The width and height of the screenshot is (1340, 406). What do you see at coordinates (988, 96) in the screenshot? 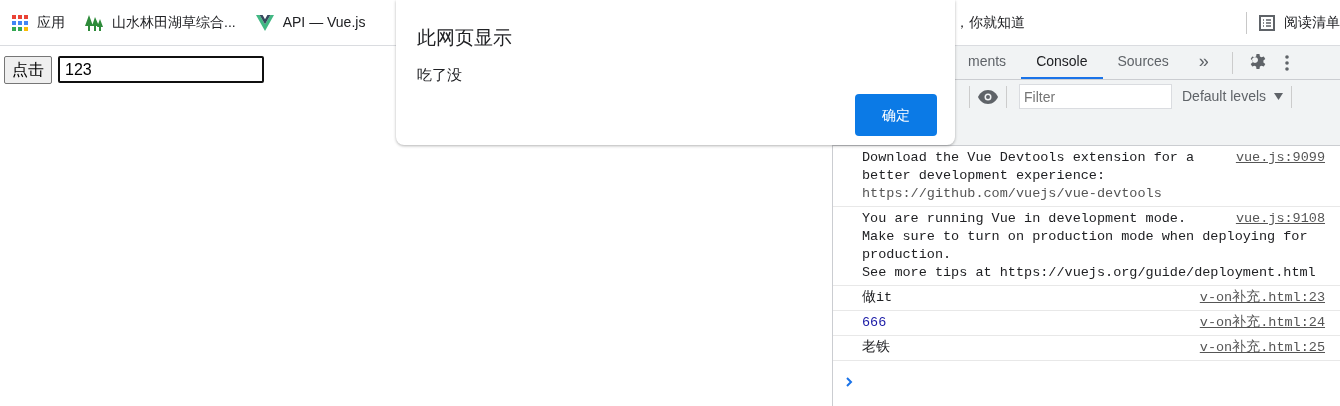
I see `eye-icon` at bounding box center [988, 96].